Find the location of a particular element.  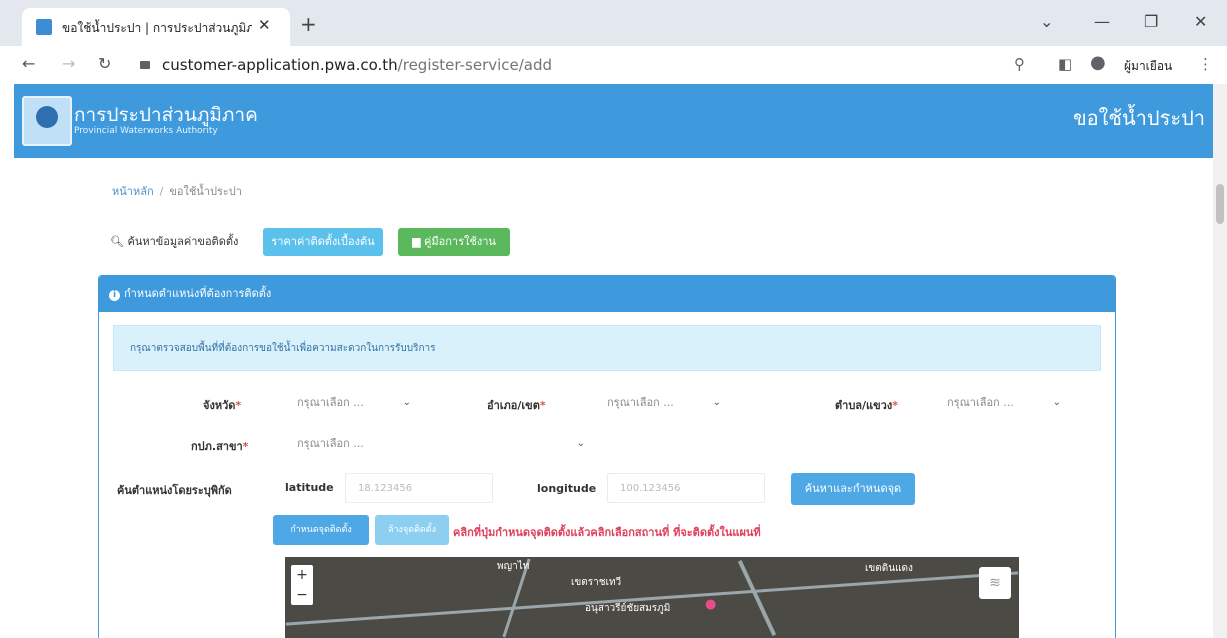

profile-name: ผู้มาเยือน is located at coordinates (1148, 66).